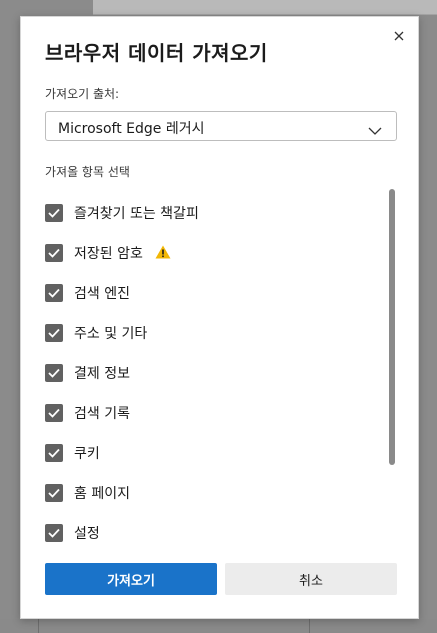 The height and width of the screenshot is (633, 437). I want to click on close-icon, so click(399, 36).